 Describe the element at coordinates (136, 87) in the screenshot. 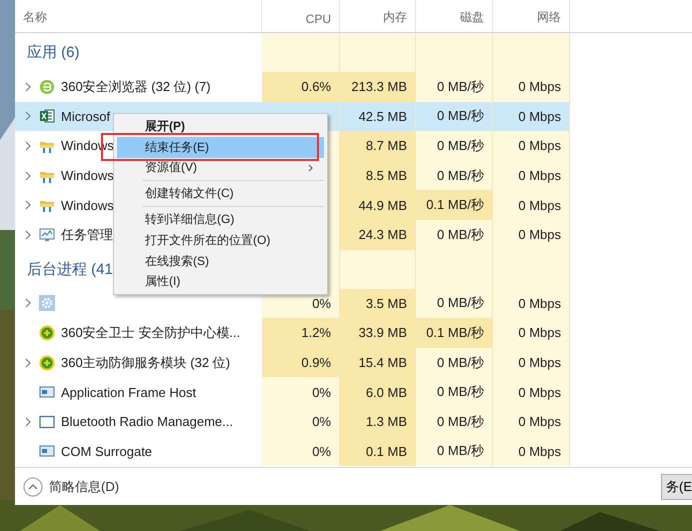

I see `process-name: 360安全浏览器 (32 位) (7)` at that location.